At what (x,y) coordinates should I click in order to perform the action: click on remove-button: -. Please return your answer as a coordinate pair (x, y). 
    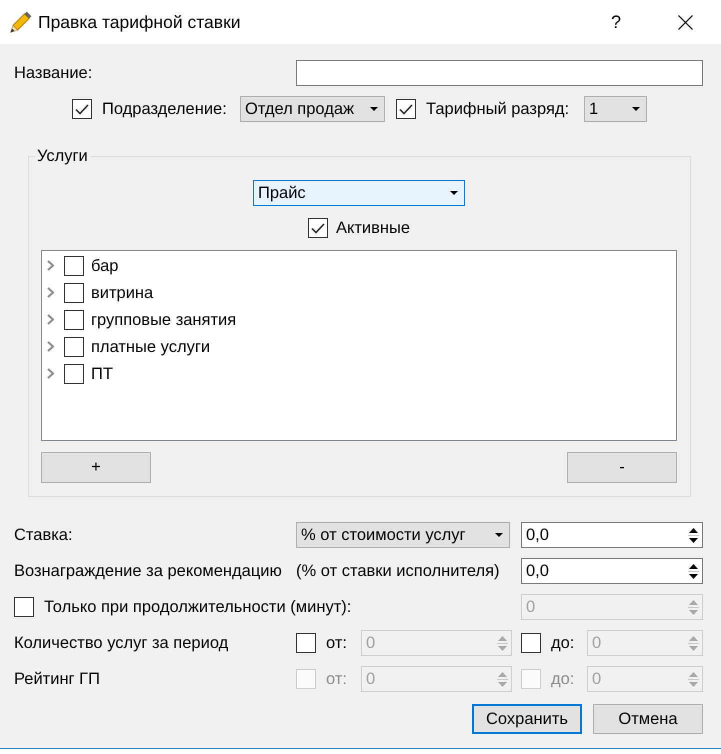
    Looking at the image, I should click on (622, 467).